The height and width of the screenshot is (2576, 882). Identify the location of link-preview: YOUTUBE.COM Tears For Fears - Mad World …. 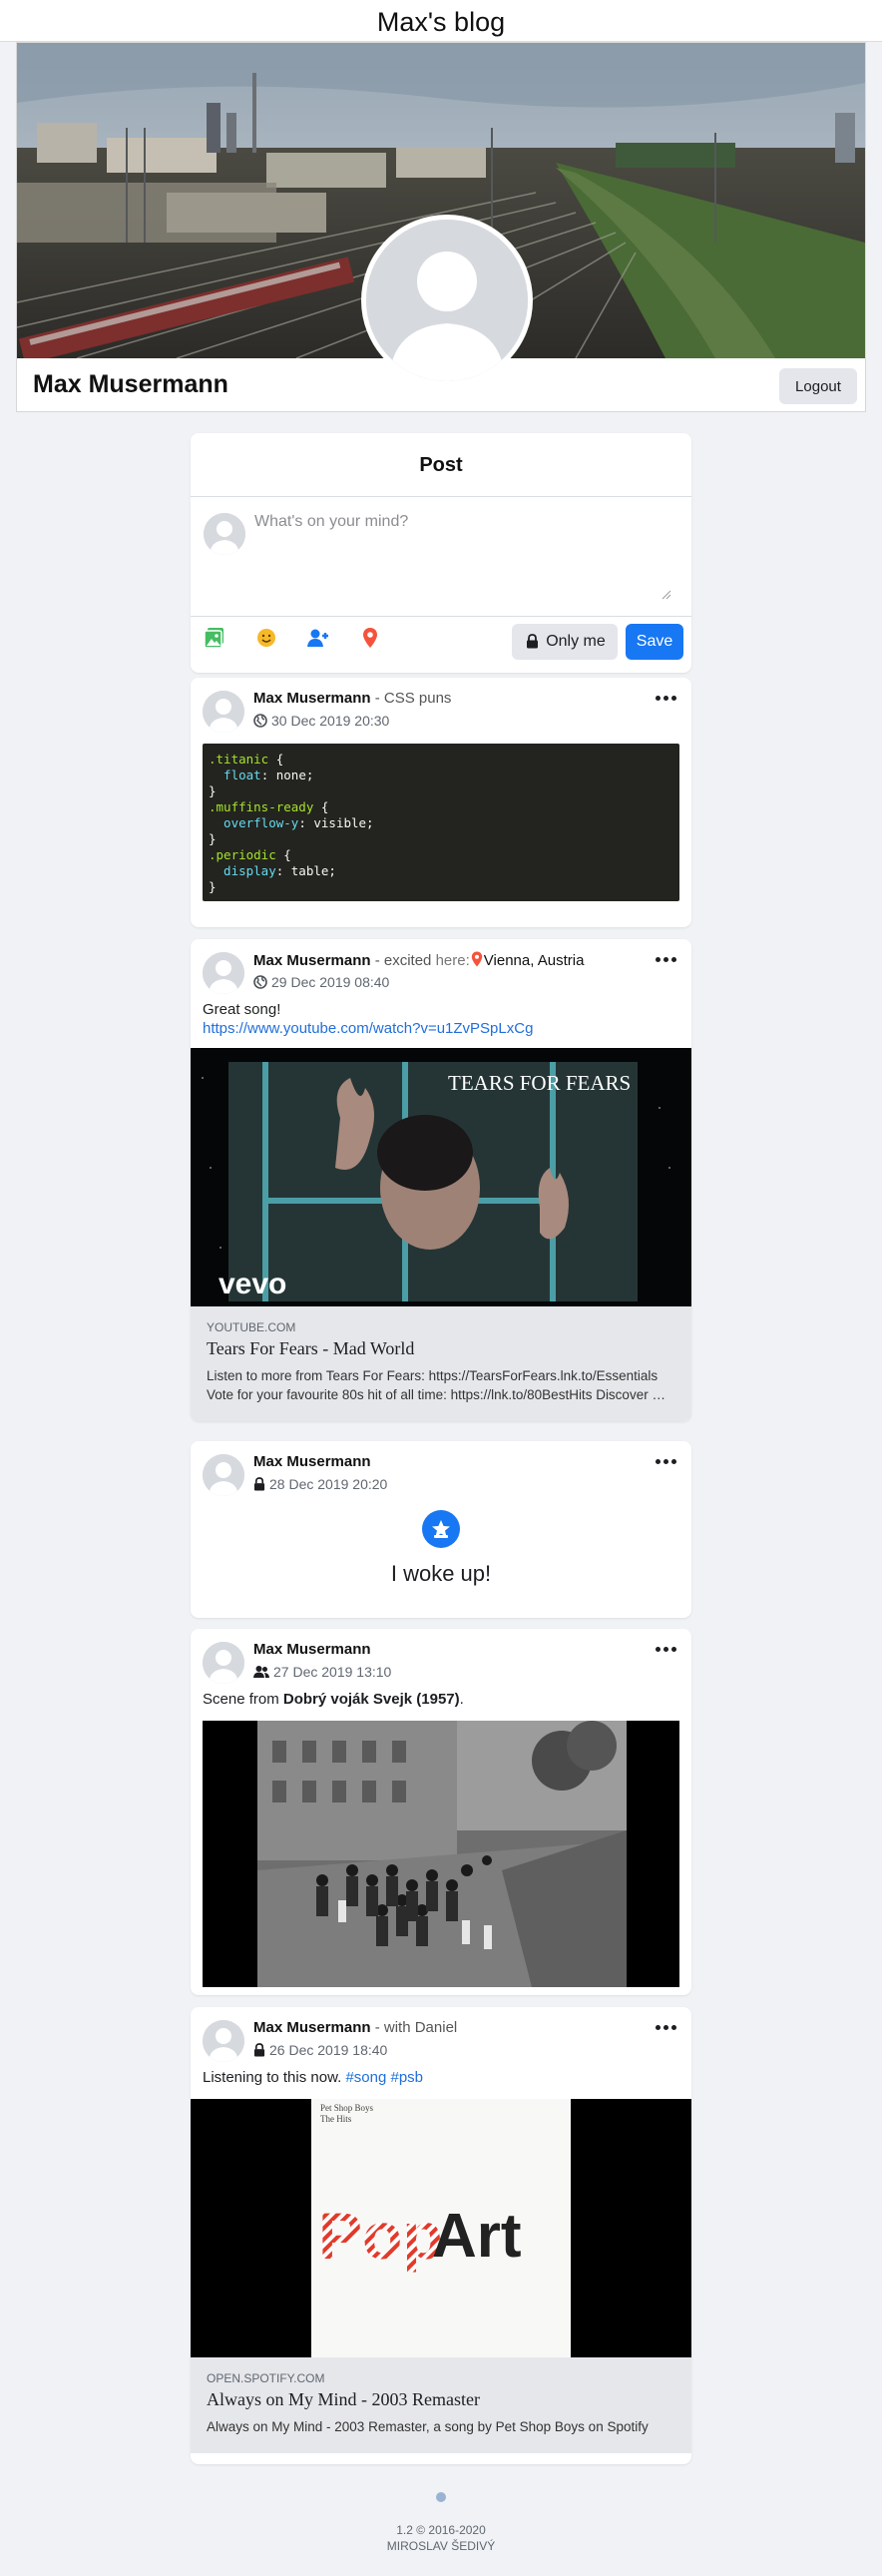
(441, 1364).